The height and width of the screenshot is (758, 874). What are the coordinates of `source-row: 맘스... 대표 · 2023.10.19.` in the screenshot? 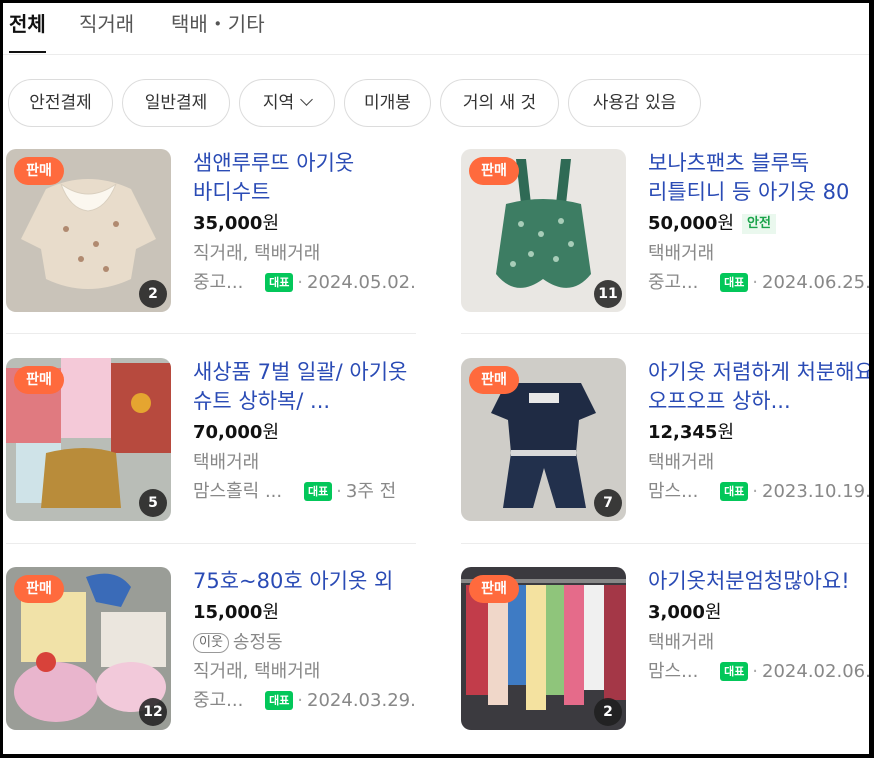 It's located at (758, 491).